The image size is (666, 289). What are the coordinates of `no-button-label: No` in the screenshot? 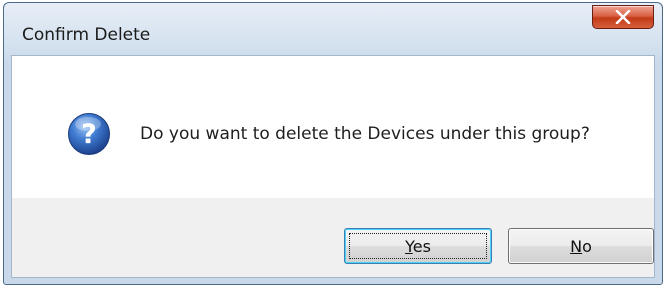 It's located at (581, 246).